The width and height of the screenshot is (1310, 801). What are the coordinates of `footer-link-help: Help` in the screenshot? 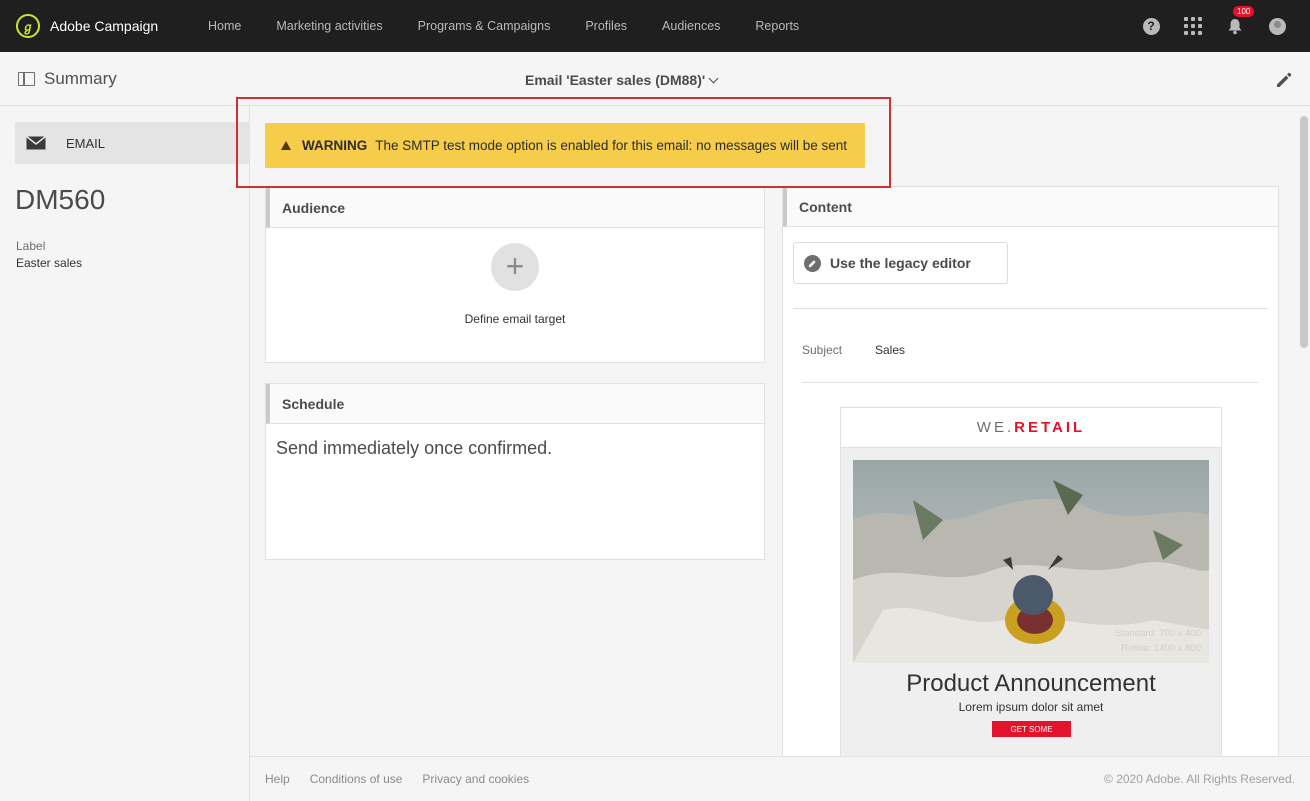 It's located at (277, 779).